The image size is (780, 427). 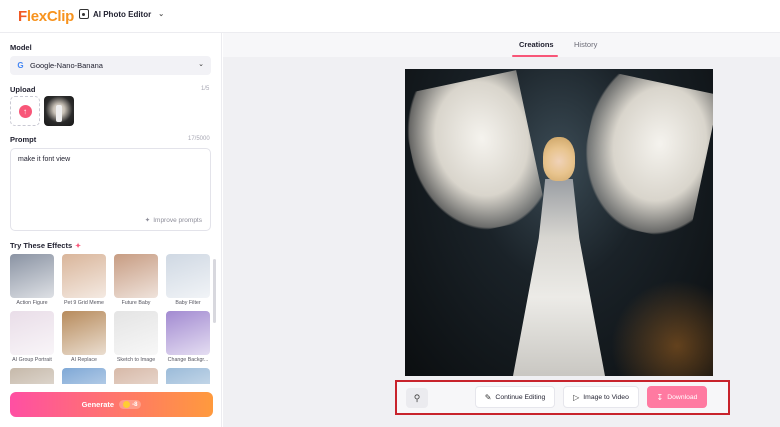 What do you see at coordinates (84, 360) in the screenshot?
I see `effect-label: AI Replace` at bounding box center [84, 360].